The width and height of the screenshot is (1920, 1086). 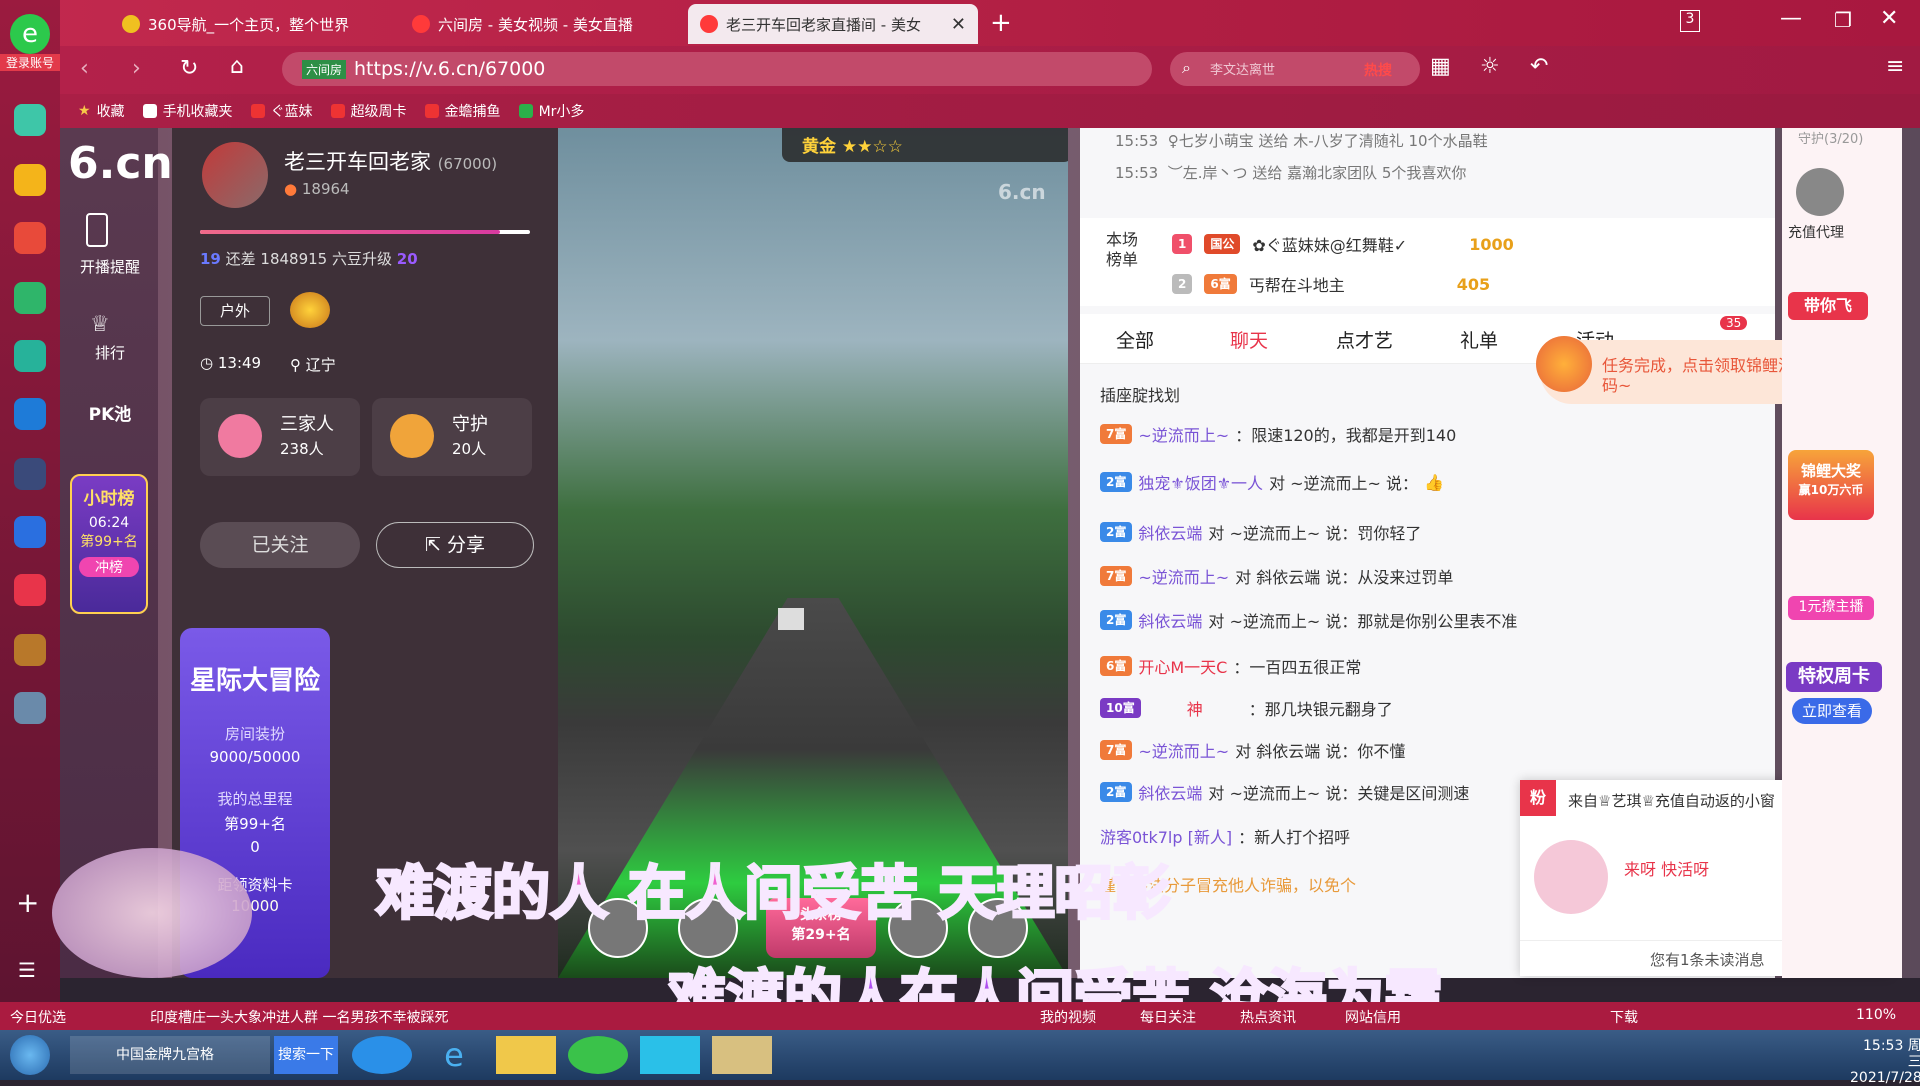 What do you see at coordinates (1876, 1015) in the screenshot?
I see `zoom-level: 110%` at bounding box center [1876, 1015].